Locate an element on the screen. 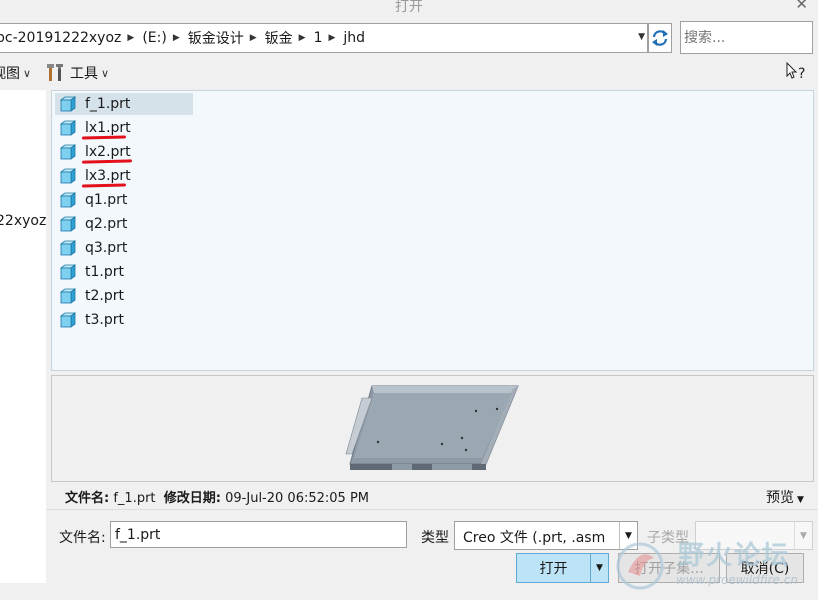 This screenshot has height=600, width=818. tools-icon is located at coordinates (55, 72).